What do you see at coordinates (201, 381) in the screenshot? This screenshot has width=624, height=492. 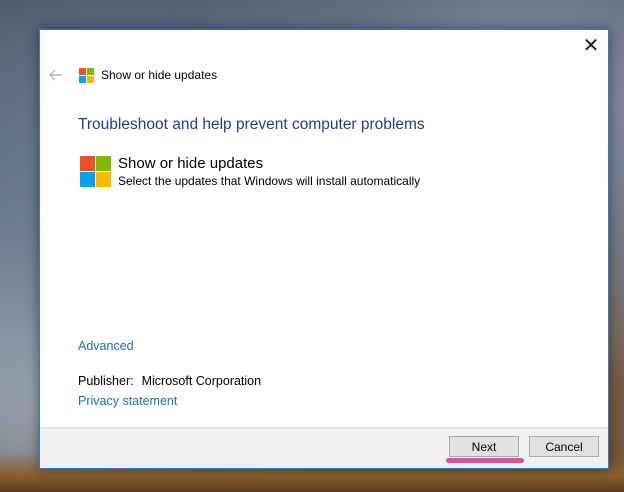 I see `publisher-value: Microsoft Corporation` at bounding box center [201, 381].